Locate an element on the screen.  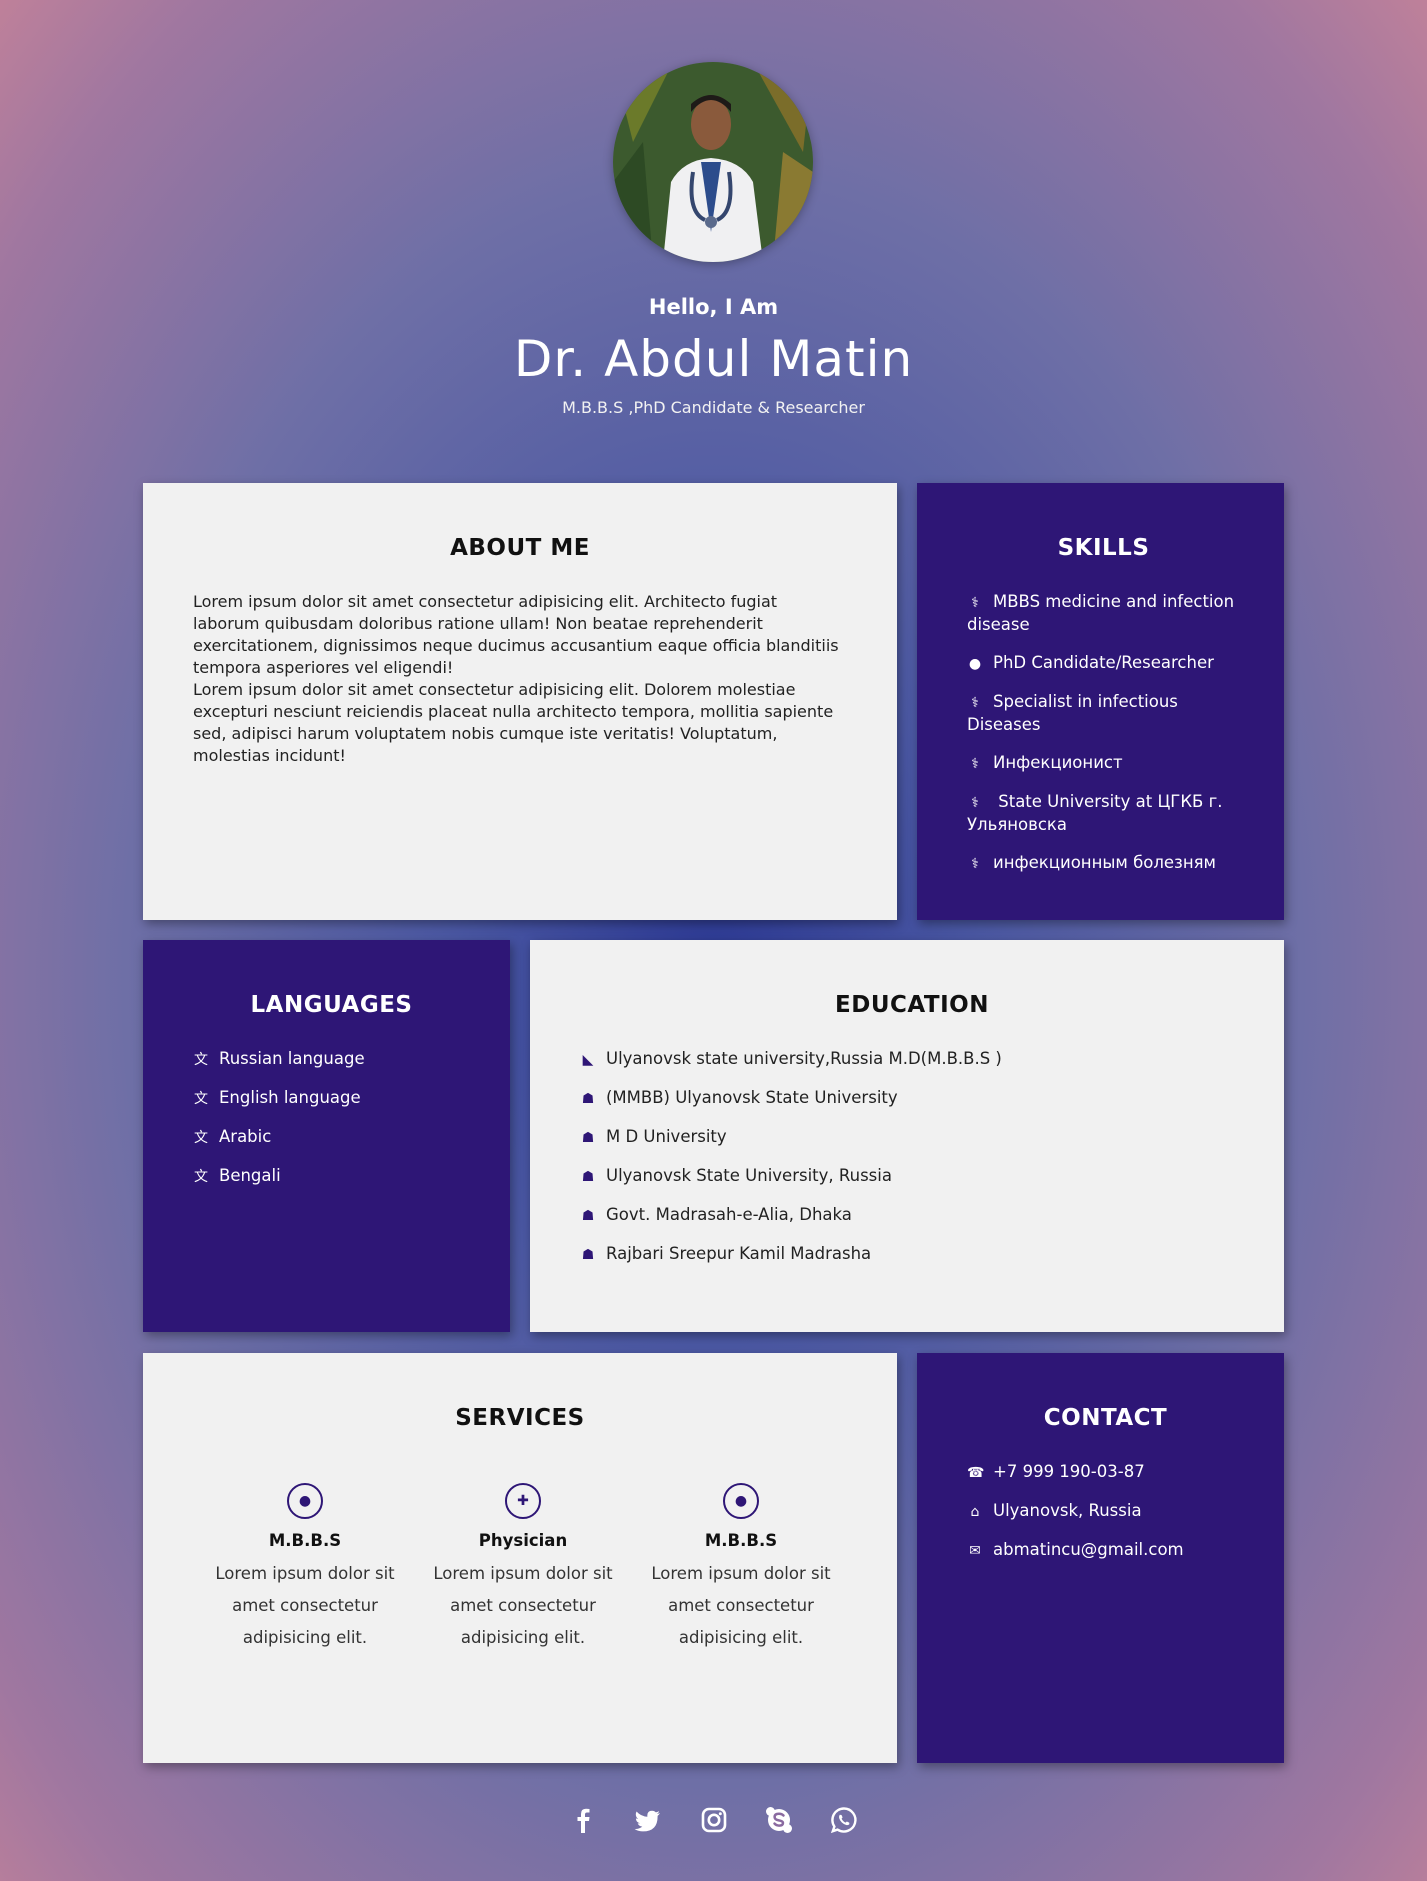
skills-item: ⚕ MBBS medicine and infection disease is located at coordinates (1103, 613).